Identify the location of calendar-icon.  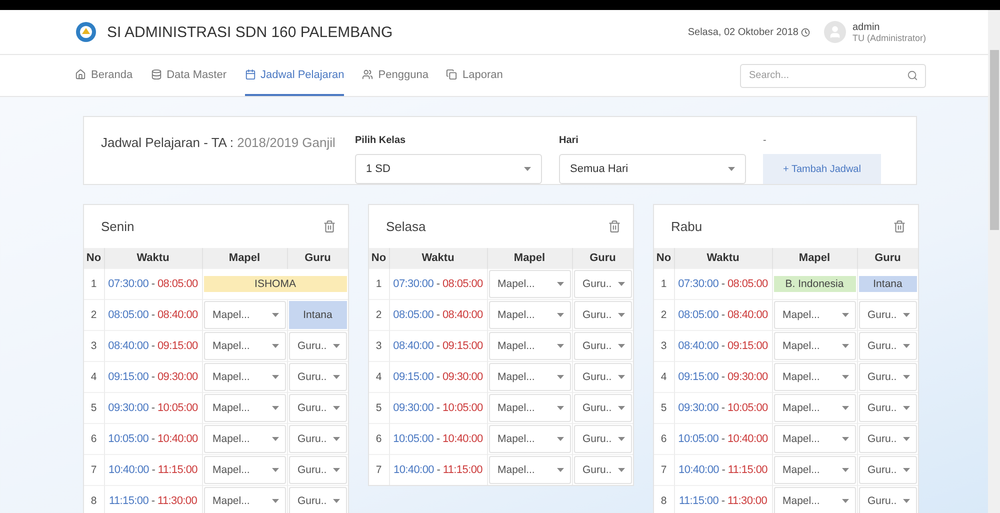
(250, 74).